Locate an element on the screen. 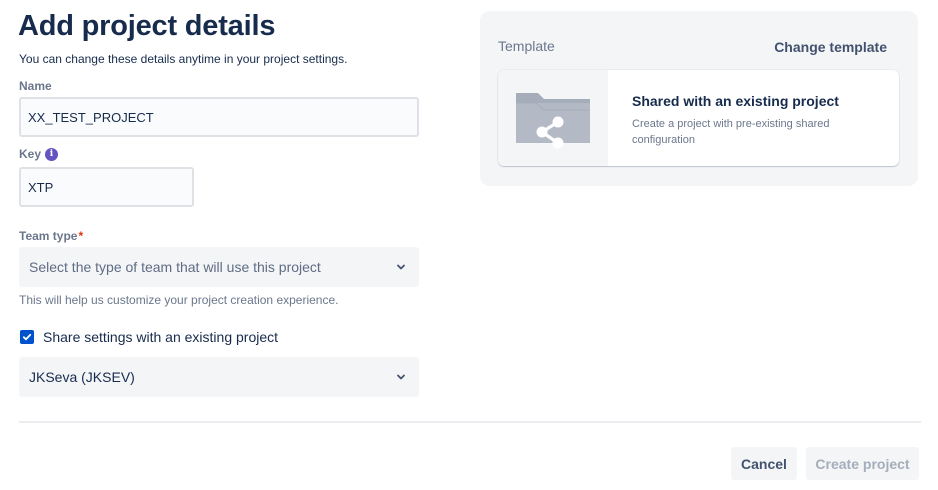  existing-project-value: JKSeva (JKSEV) is located at coordinates (82, 377).